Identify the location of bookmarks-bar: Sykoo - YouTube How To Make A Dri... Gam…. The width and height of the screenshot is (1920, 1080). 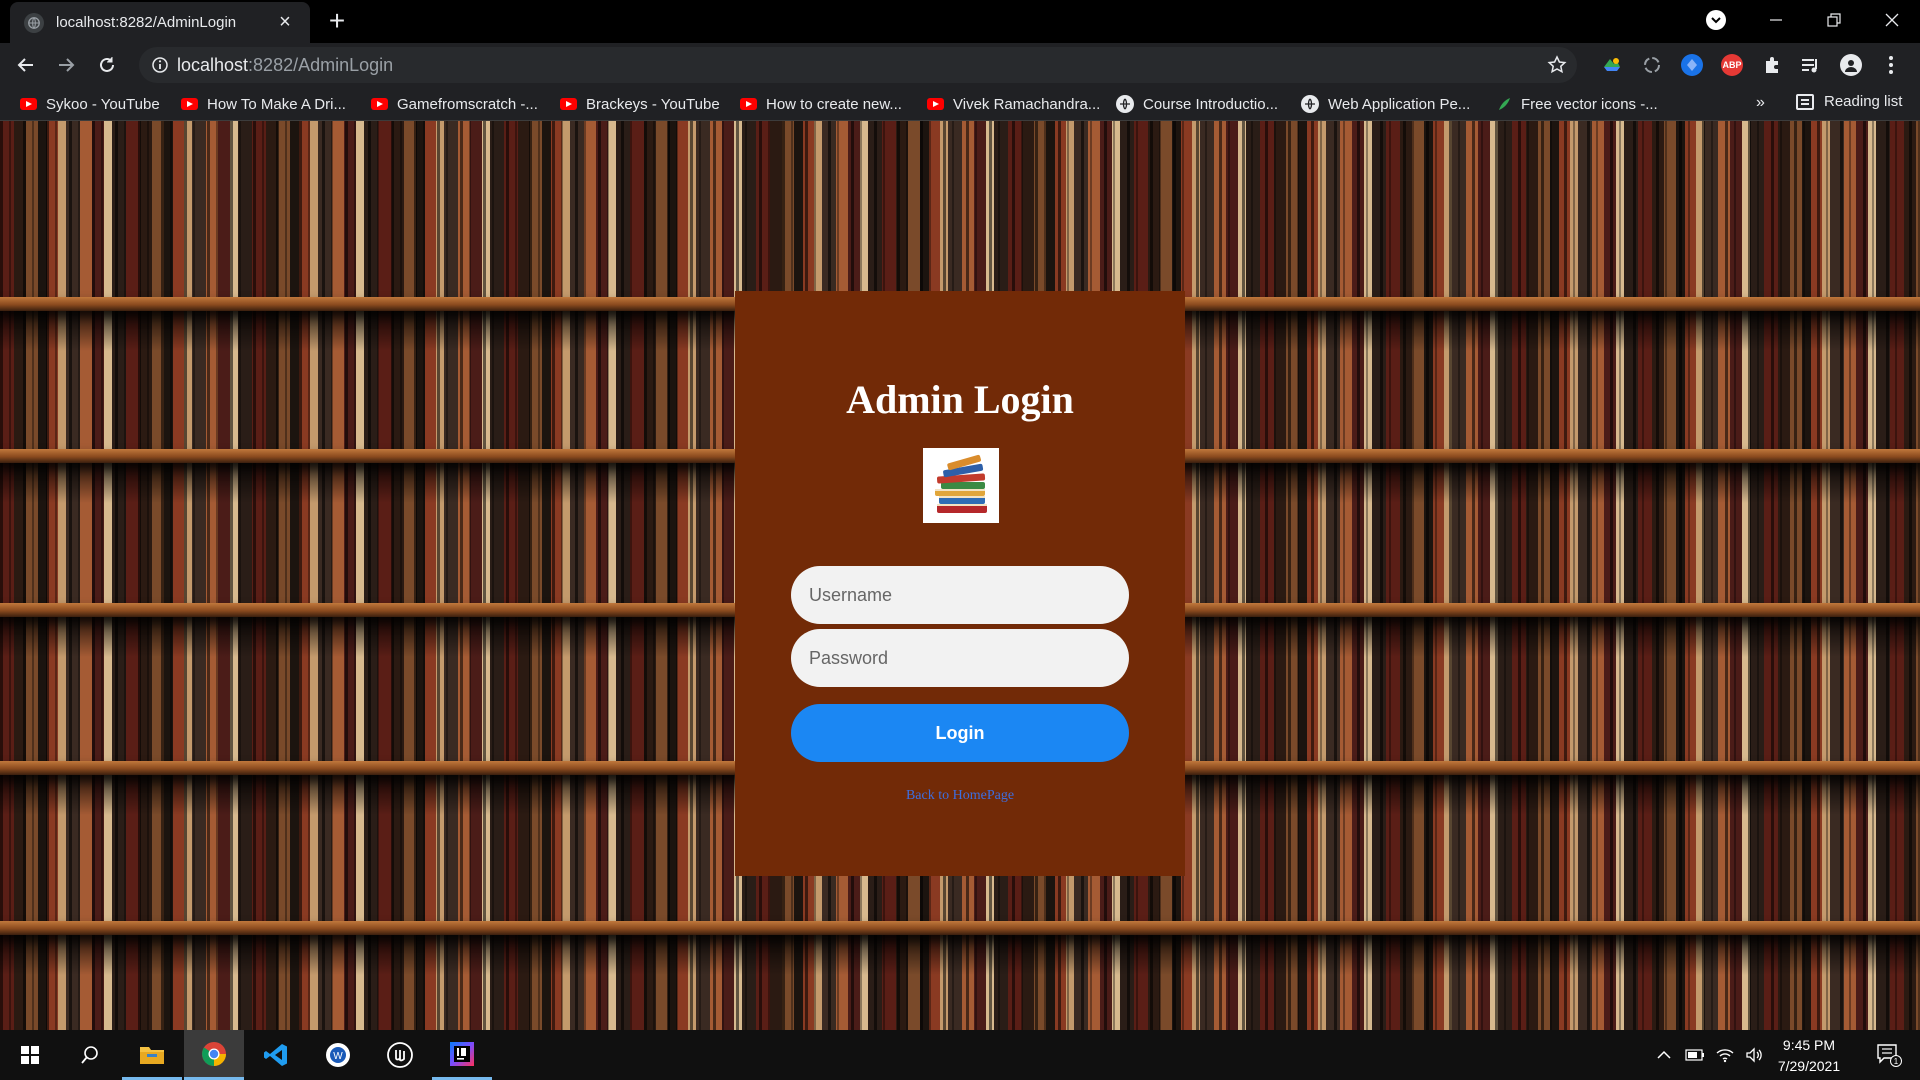
(960, 103).